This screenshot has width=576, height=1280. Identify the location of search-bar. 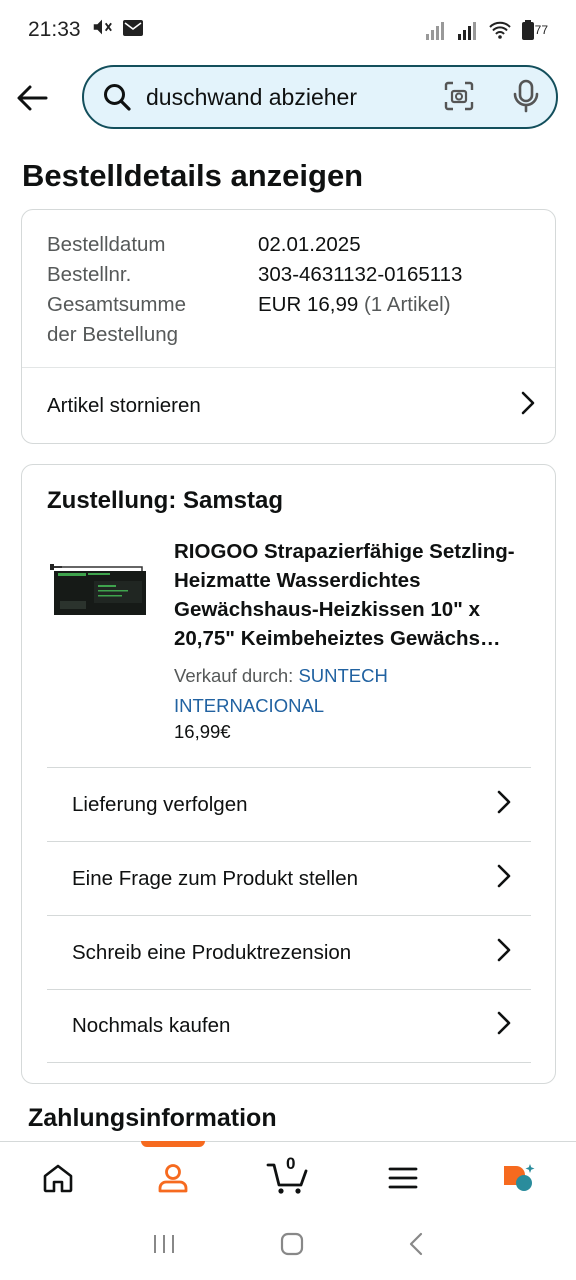
(320, 97).